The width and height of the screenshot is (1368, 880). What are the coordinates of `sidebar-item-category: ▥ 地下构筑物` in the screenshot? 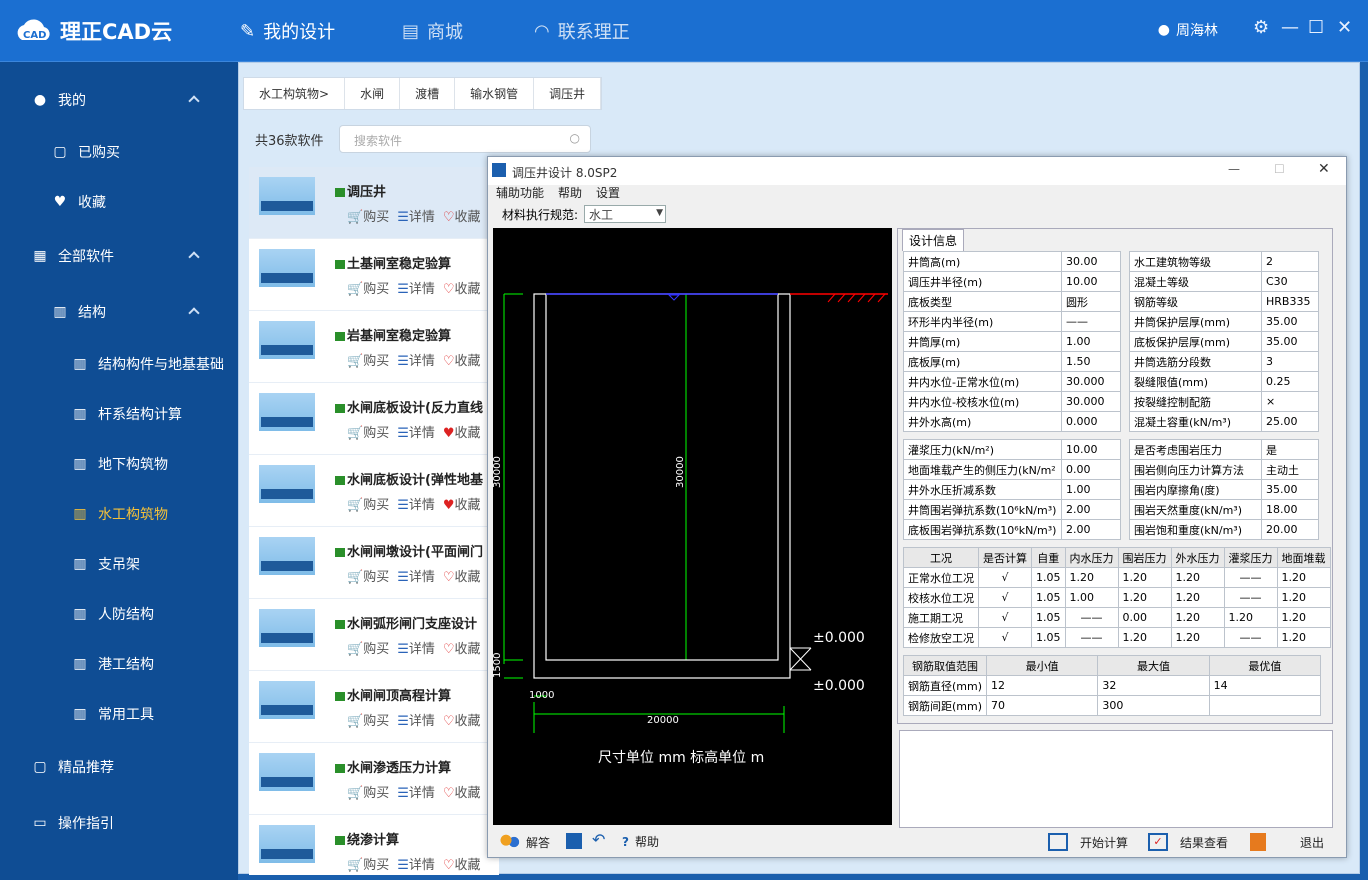 It's located at (119, 464).